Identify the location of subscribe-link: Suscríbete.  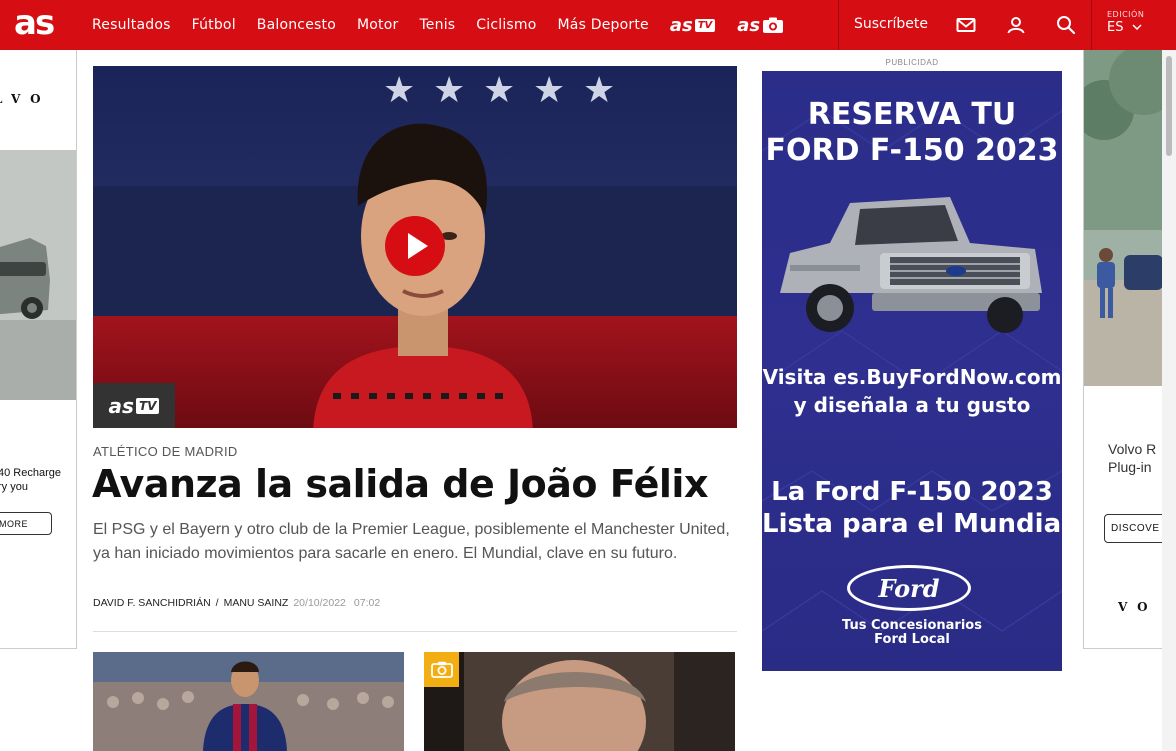
(891, 24).